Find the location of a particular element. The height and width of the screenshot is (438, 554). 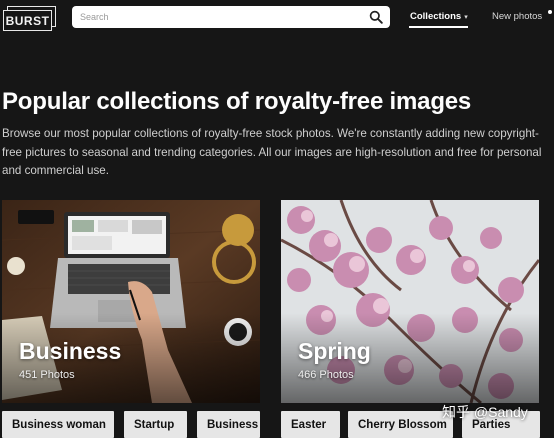

burst-logo: BURST is located at coordinates (29, 18).